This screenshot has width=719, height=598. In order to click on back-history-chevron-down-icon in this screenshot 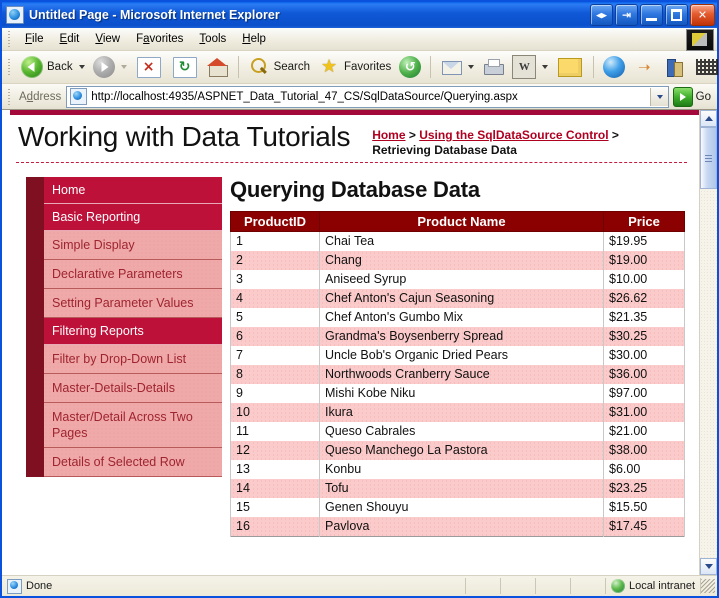, I will do `click(81, 67)`.